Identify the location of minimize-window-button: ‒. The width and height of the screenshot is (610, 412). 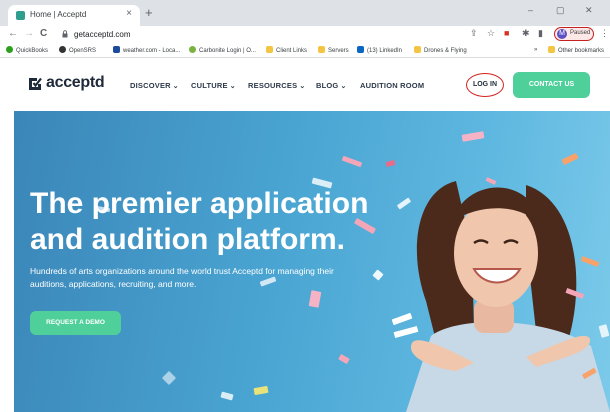
(530, 10).